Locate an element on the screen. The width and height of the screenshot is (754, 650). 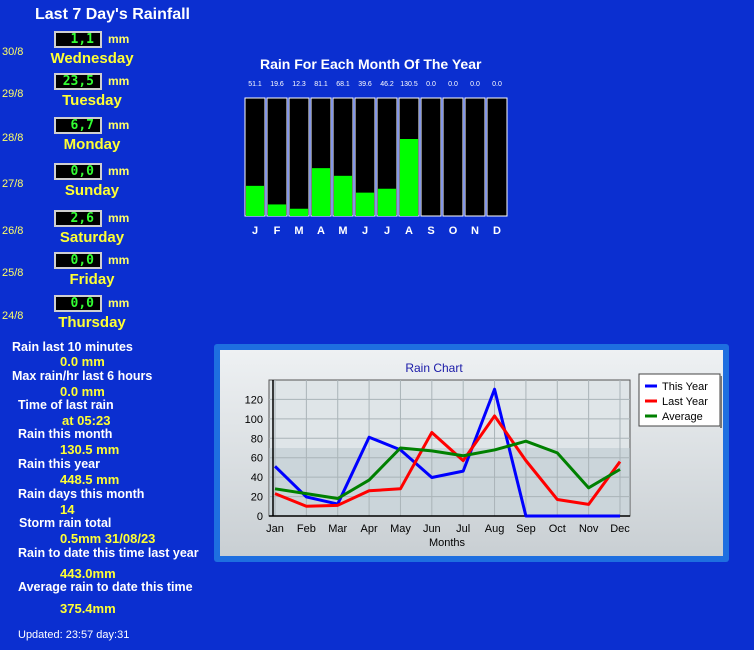
stat-value: 443.0mm is located at coordinates (88, 573).